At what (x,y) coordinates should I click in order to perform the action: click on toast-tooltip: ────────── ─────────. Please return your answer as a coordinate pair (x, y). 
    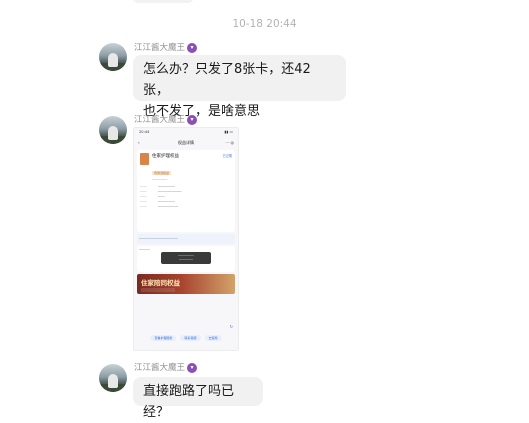
    Looking at the image, I should click on (186, 258).